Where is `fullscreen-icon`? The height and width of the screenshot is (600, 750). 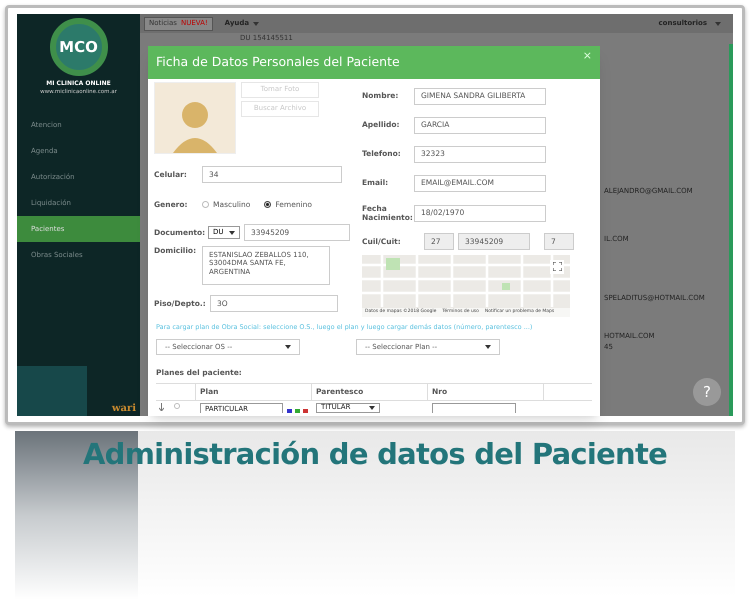 fullscreen-icon is located at coordinates (557, 266).